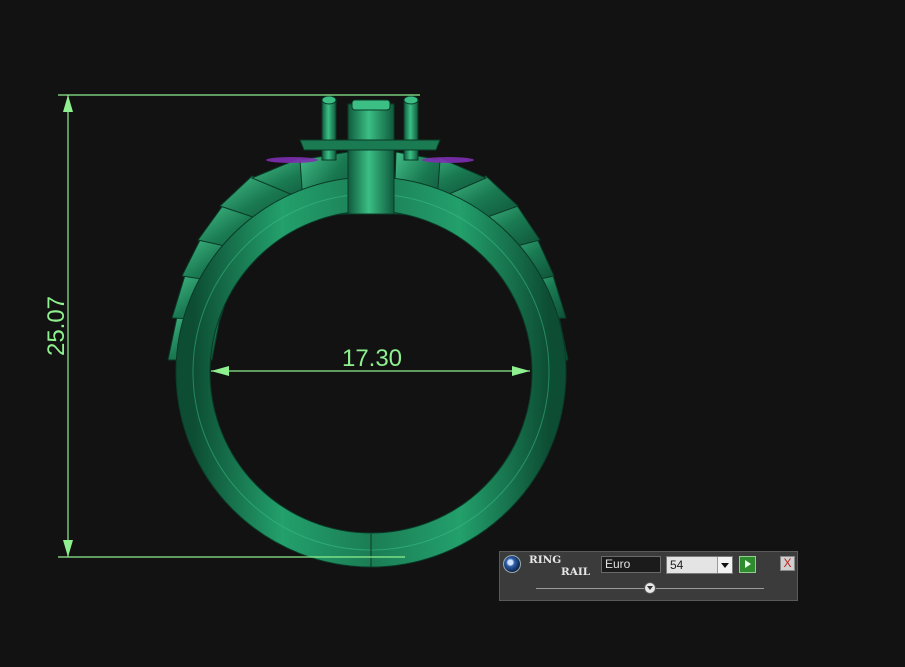 This screenshot has height=667, width=905. I want to click on chevron-down-icon, so click(724, 565).